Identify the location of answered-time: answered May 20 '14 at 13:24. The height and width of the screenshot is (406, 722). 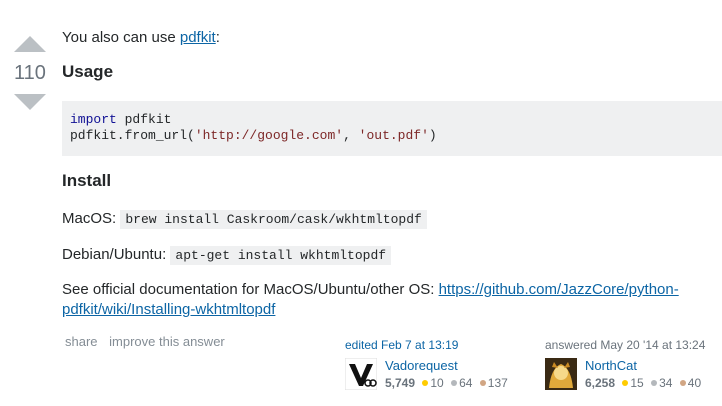
(625, 345).